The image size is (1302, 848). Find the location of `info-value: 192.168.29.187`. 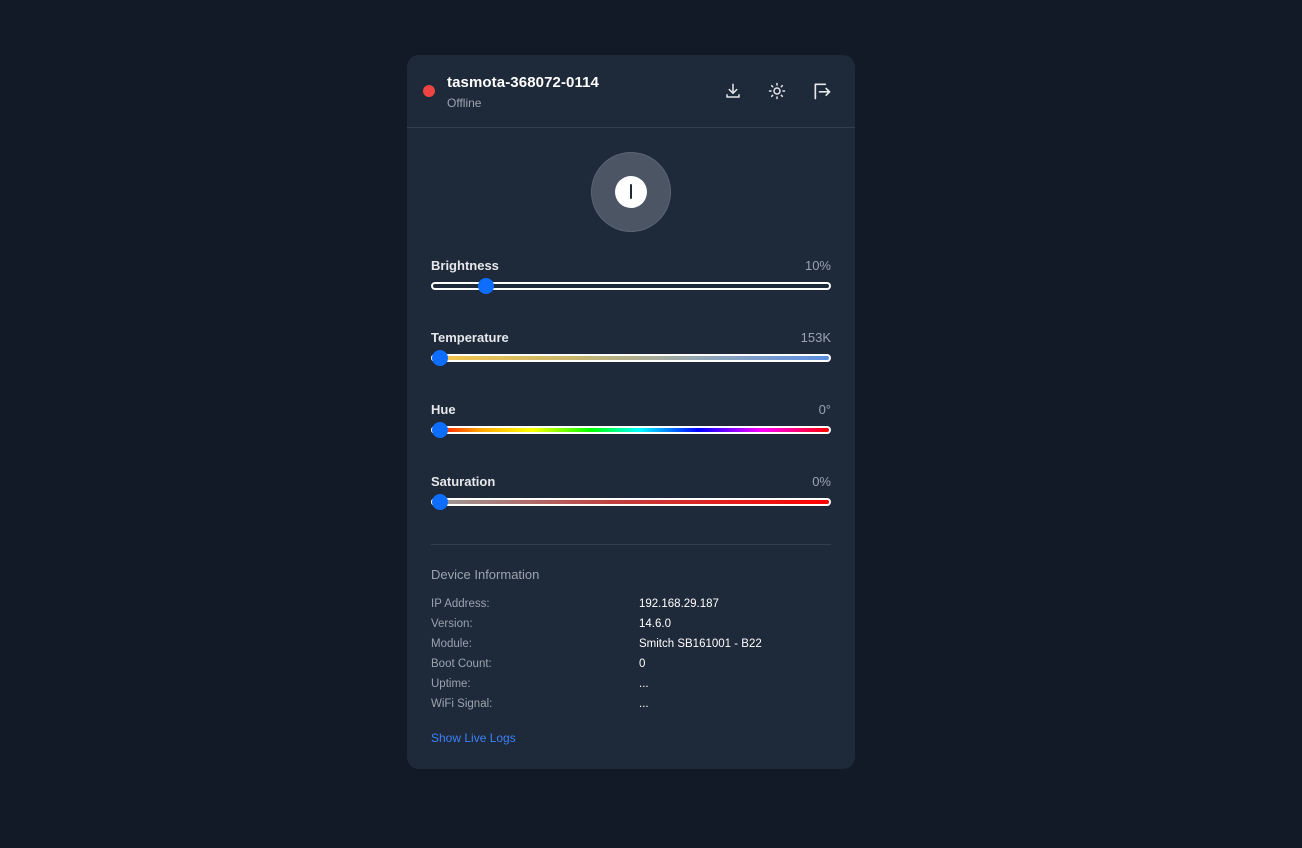

info-value: 192.168.29.187 is located at coordinates (679, 604).